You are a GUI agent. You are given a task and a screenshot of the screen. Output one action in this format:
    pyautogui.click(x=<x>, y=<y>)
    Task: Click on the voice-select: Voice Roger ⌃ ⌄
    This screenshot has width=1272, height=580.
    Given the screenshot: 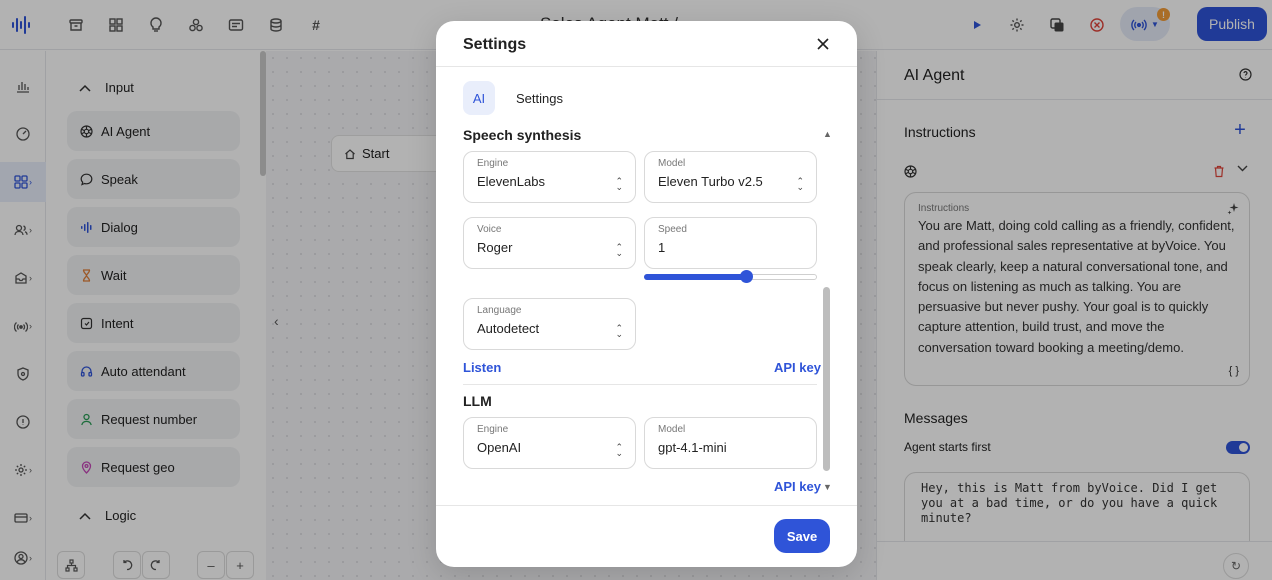 What is the action you would take?
    pyautogui.click(x=549, y=243)
    